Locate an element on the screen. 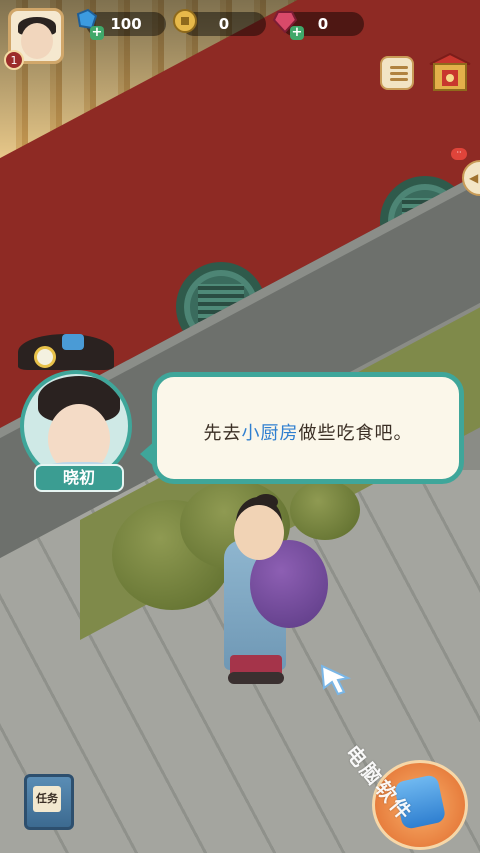  copper-coin-icon is located at coordinates (185, 21).